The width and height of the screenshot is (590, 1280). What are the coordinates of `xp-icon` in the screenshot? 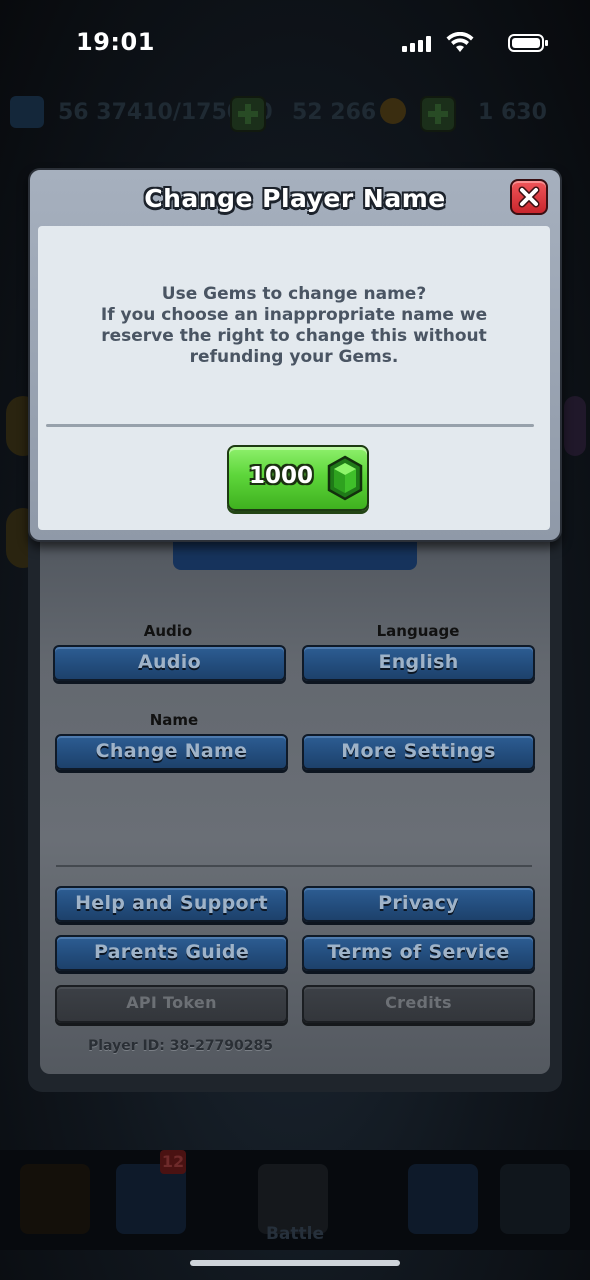 It's located at (27, 112).